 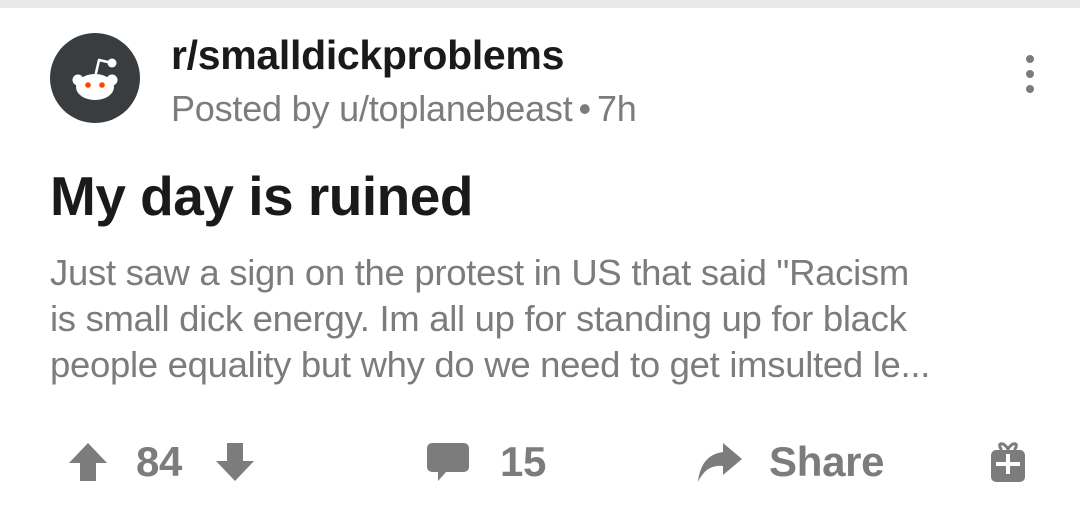 I want to click on score-count: 84, so click(x=159, y=461).